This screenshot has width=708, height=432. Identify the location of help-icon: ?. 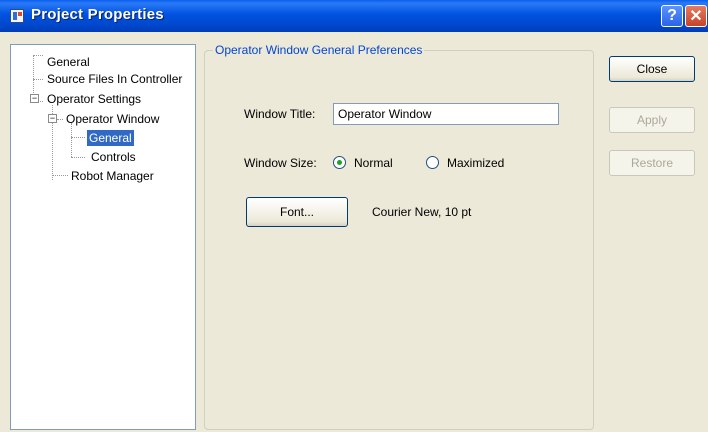
(672, 15).